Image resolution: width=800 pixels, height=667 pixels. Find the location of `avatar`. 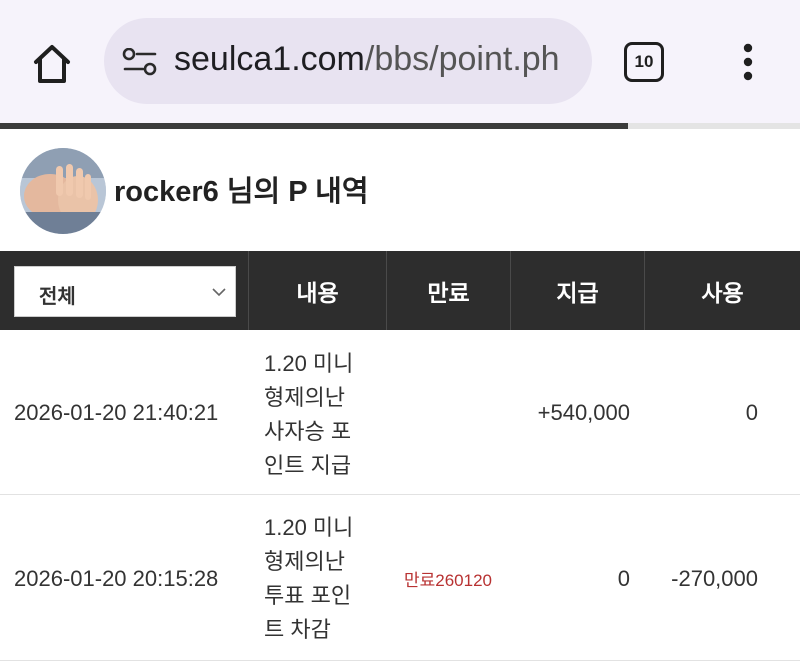

avatar is located at coordinates (63, 191).